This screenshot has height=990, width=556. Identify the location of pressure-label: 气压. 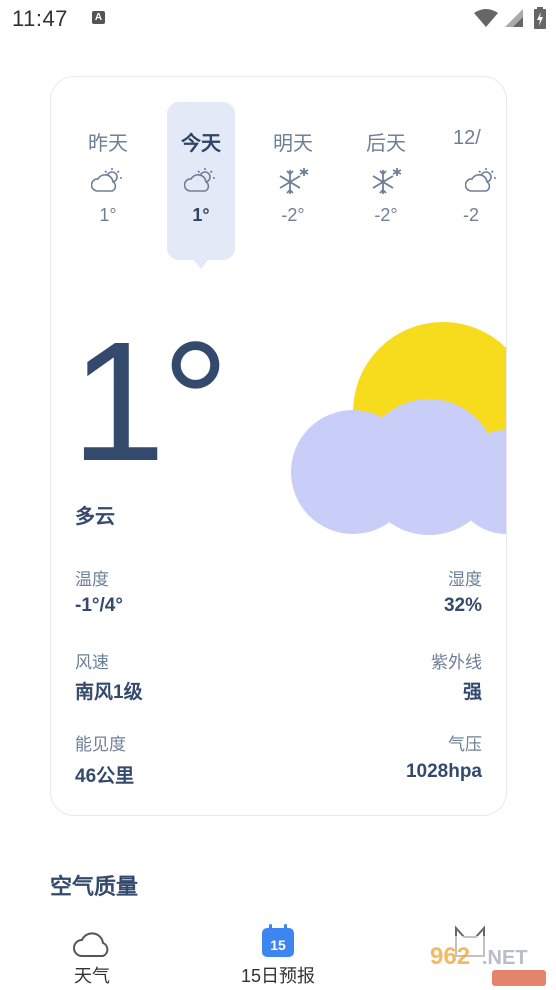
(465, 744).